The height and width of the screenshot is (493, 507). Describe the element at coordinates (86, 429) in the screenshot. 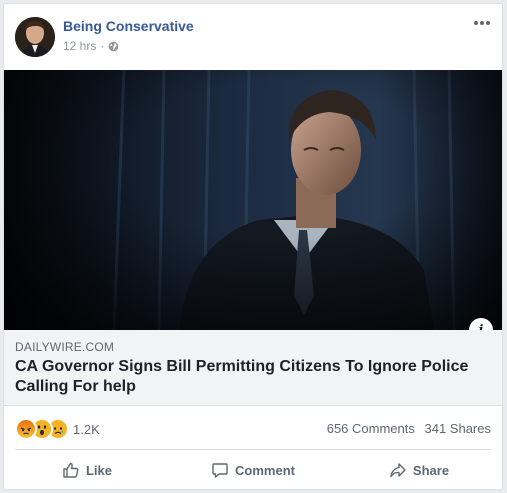

I see `reaction-count: 1.2K` at that location.